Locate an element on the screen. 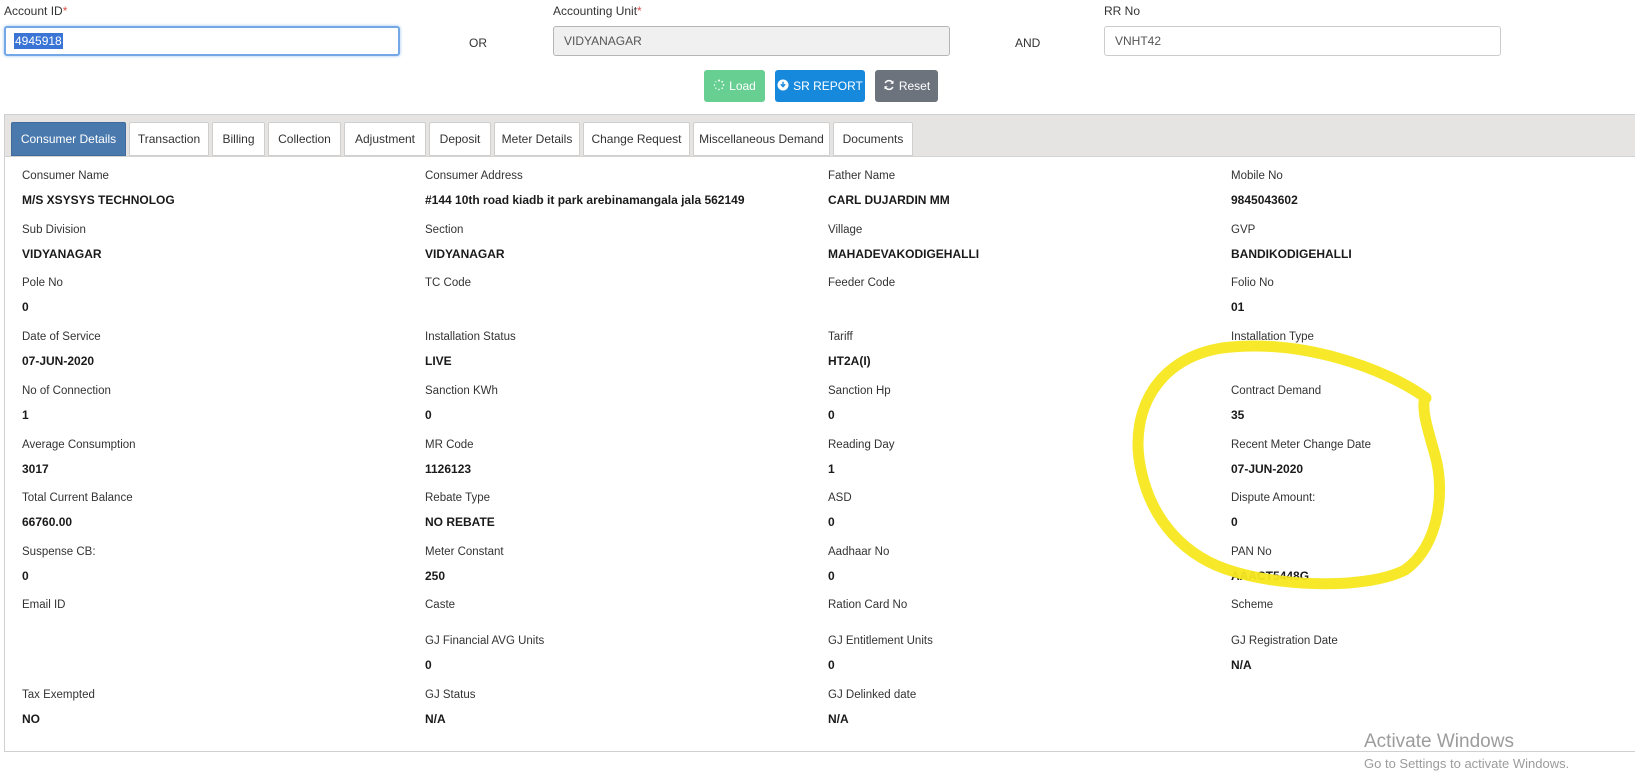 The width and height of the screenshot is (1635, 771). average-consumption-value: 3017 is located at coordinates (35, 469).